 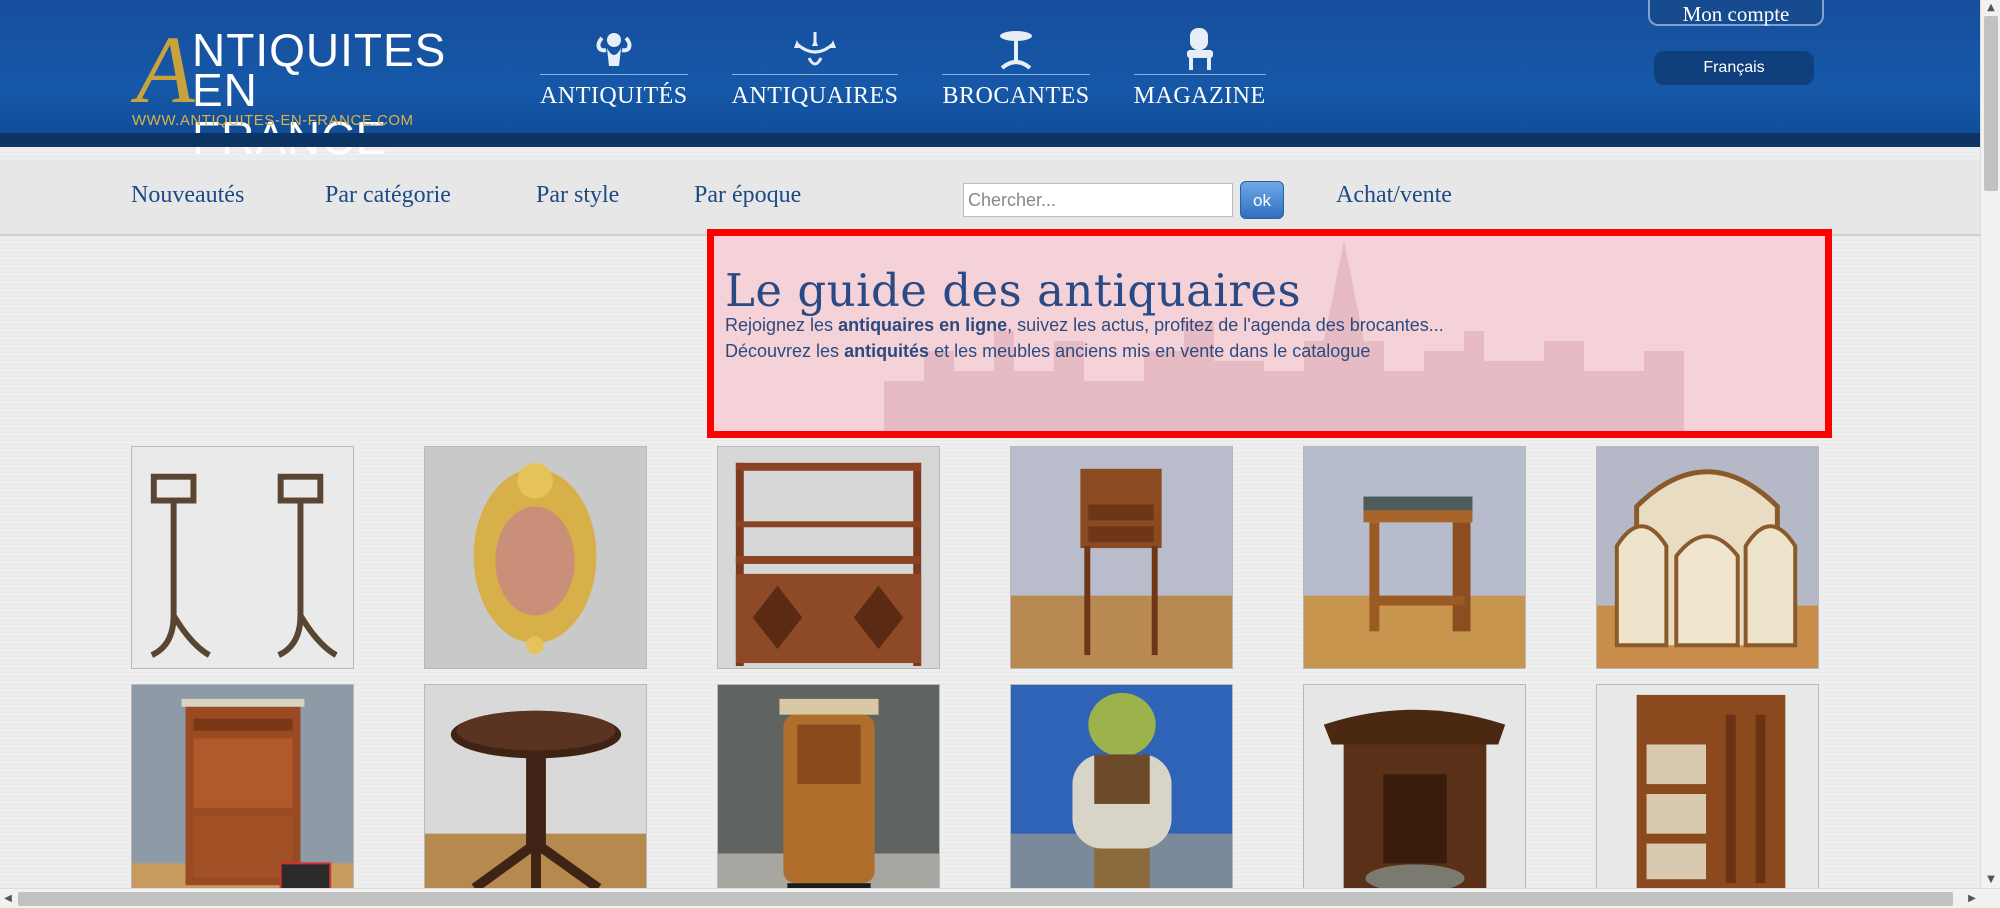 I want to click on product-thumbnail-wall-ornament, so click(x=535, y=557).